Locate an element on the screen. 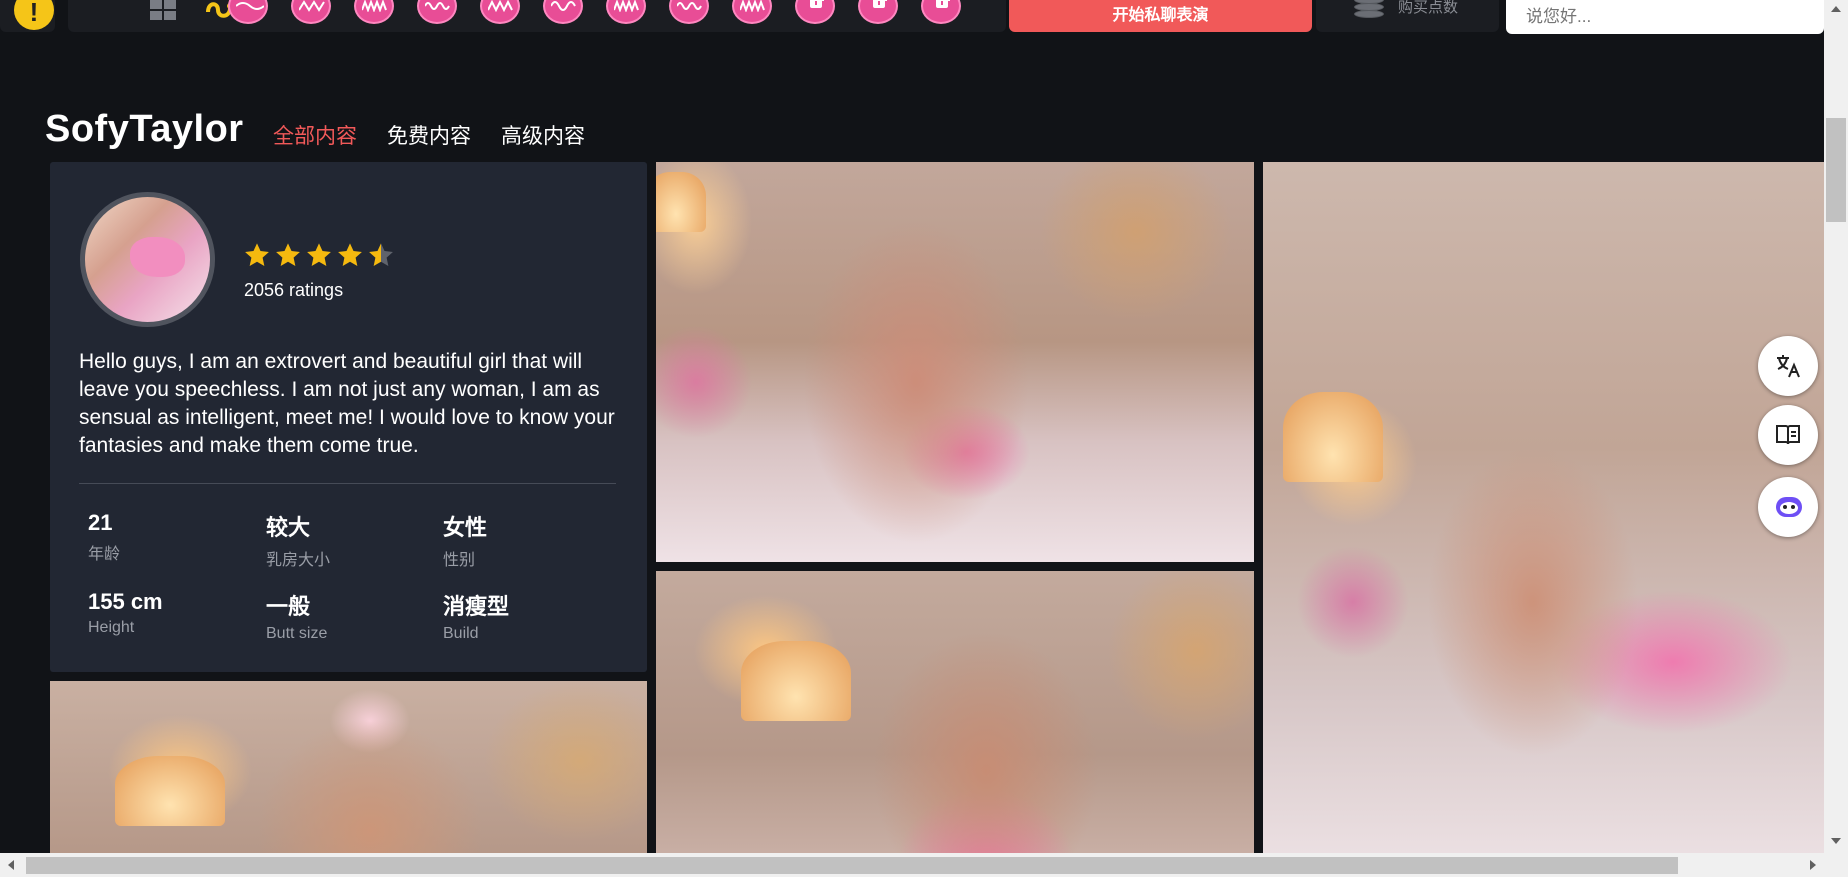  coins-icon is located at coordinates (1369, 9).